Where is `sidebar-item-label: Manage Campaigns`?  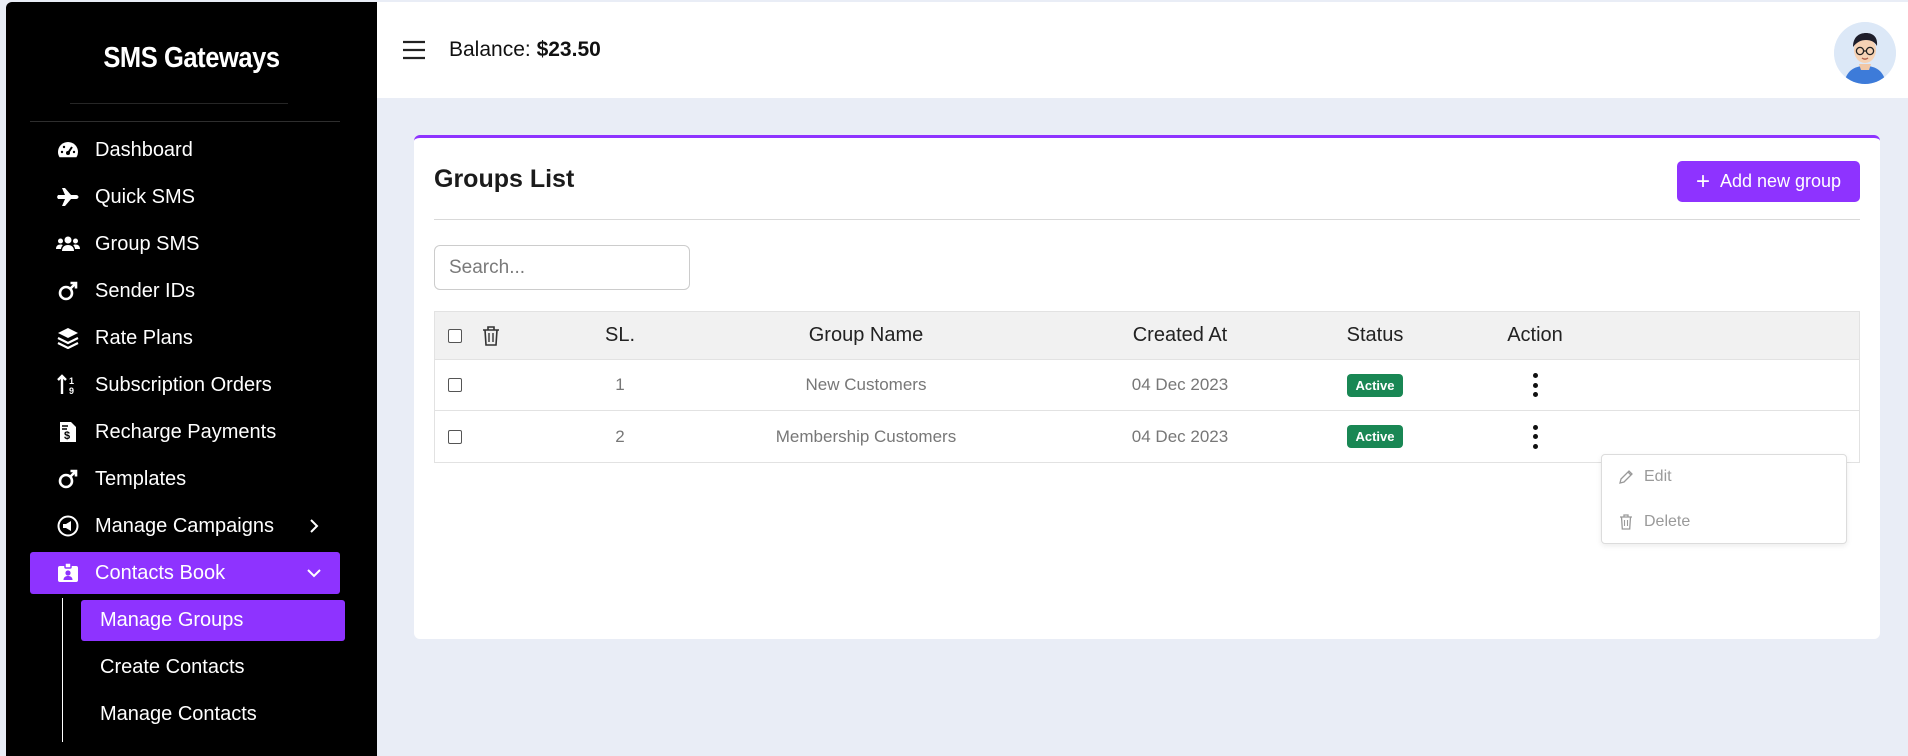
sidebar-item-label: Manage Campaigns is located at coordinates (184, 525).